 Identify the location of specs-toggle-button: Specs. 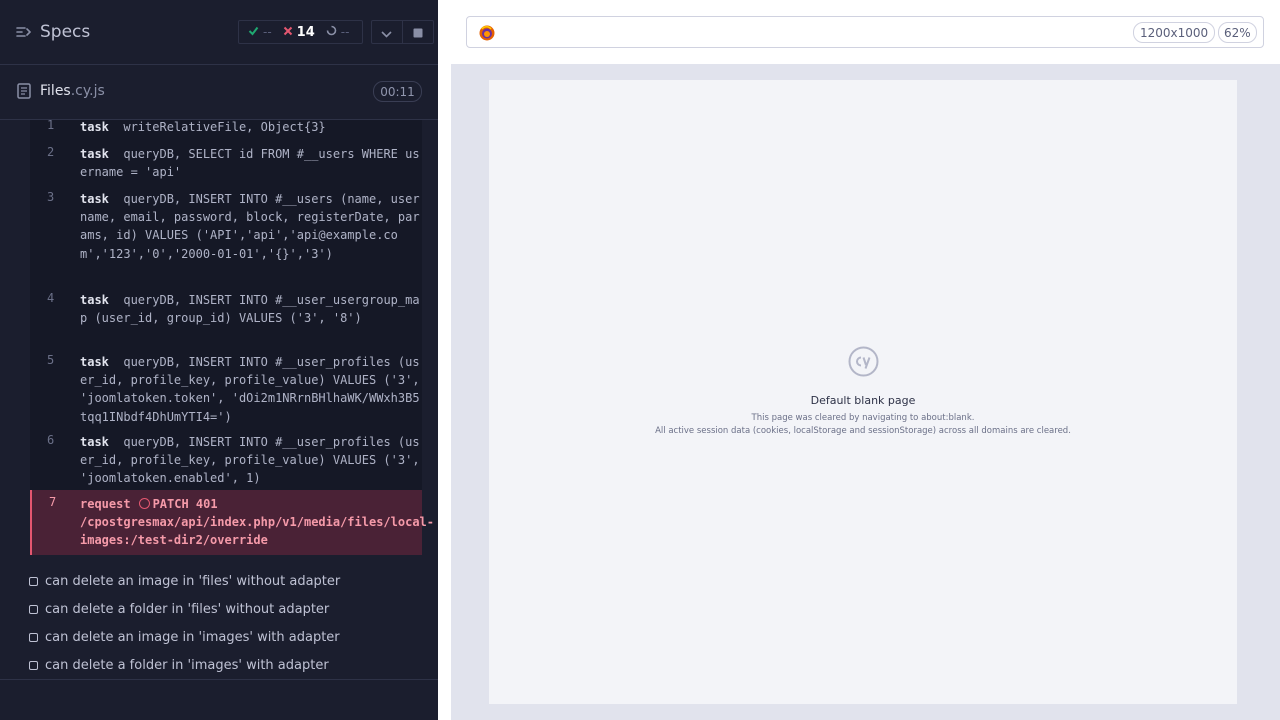
(53, 32).